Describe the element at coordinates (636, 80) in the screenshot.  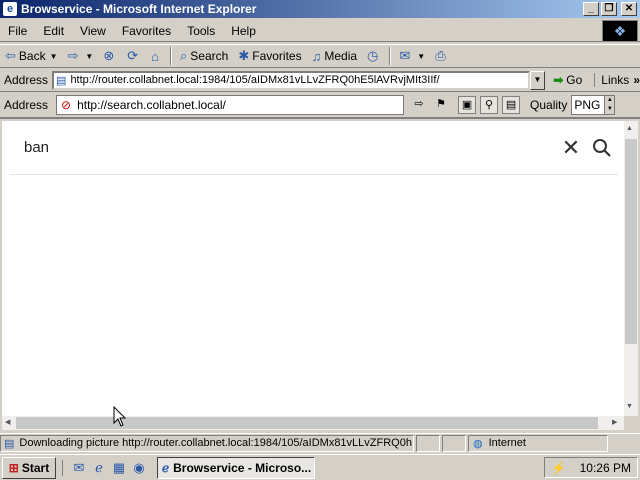
I see `chevron-right-icon: »` at that location.